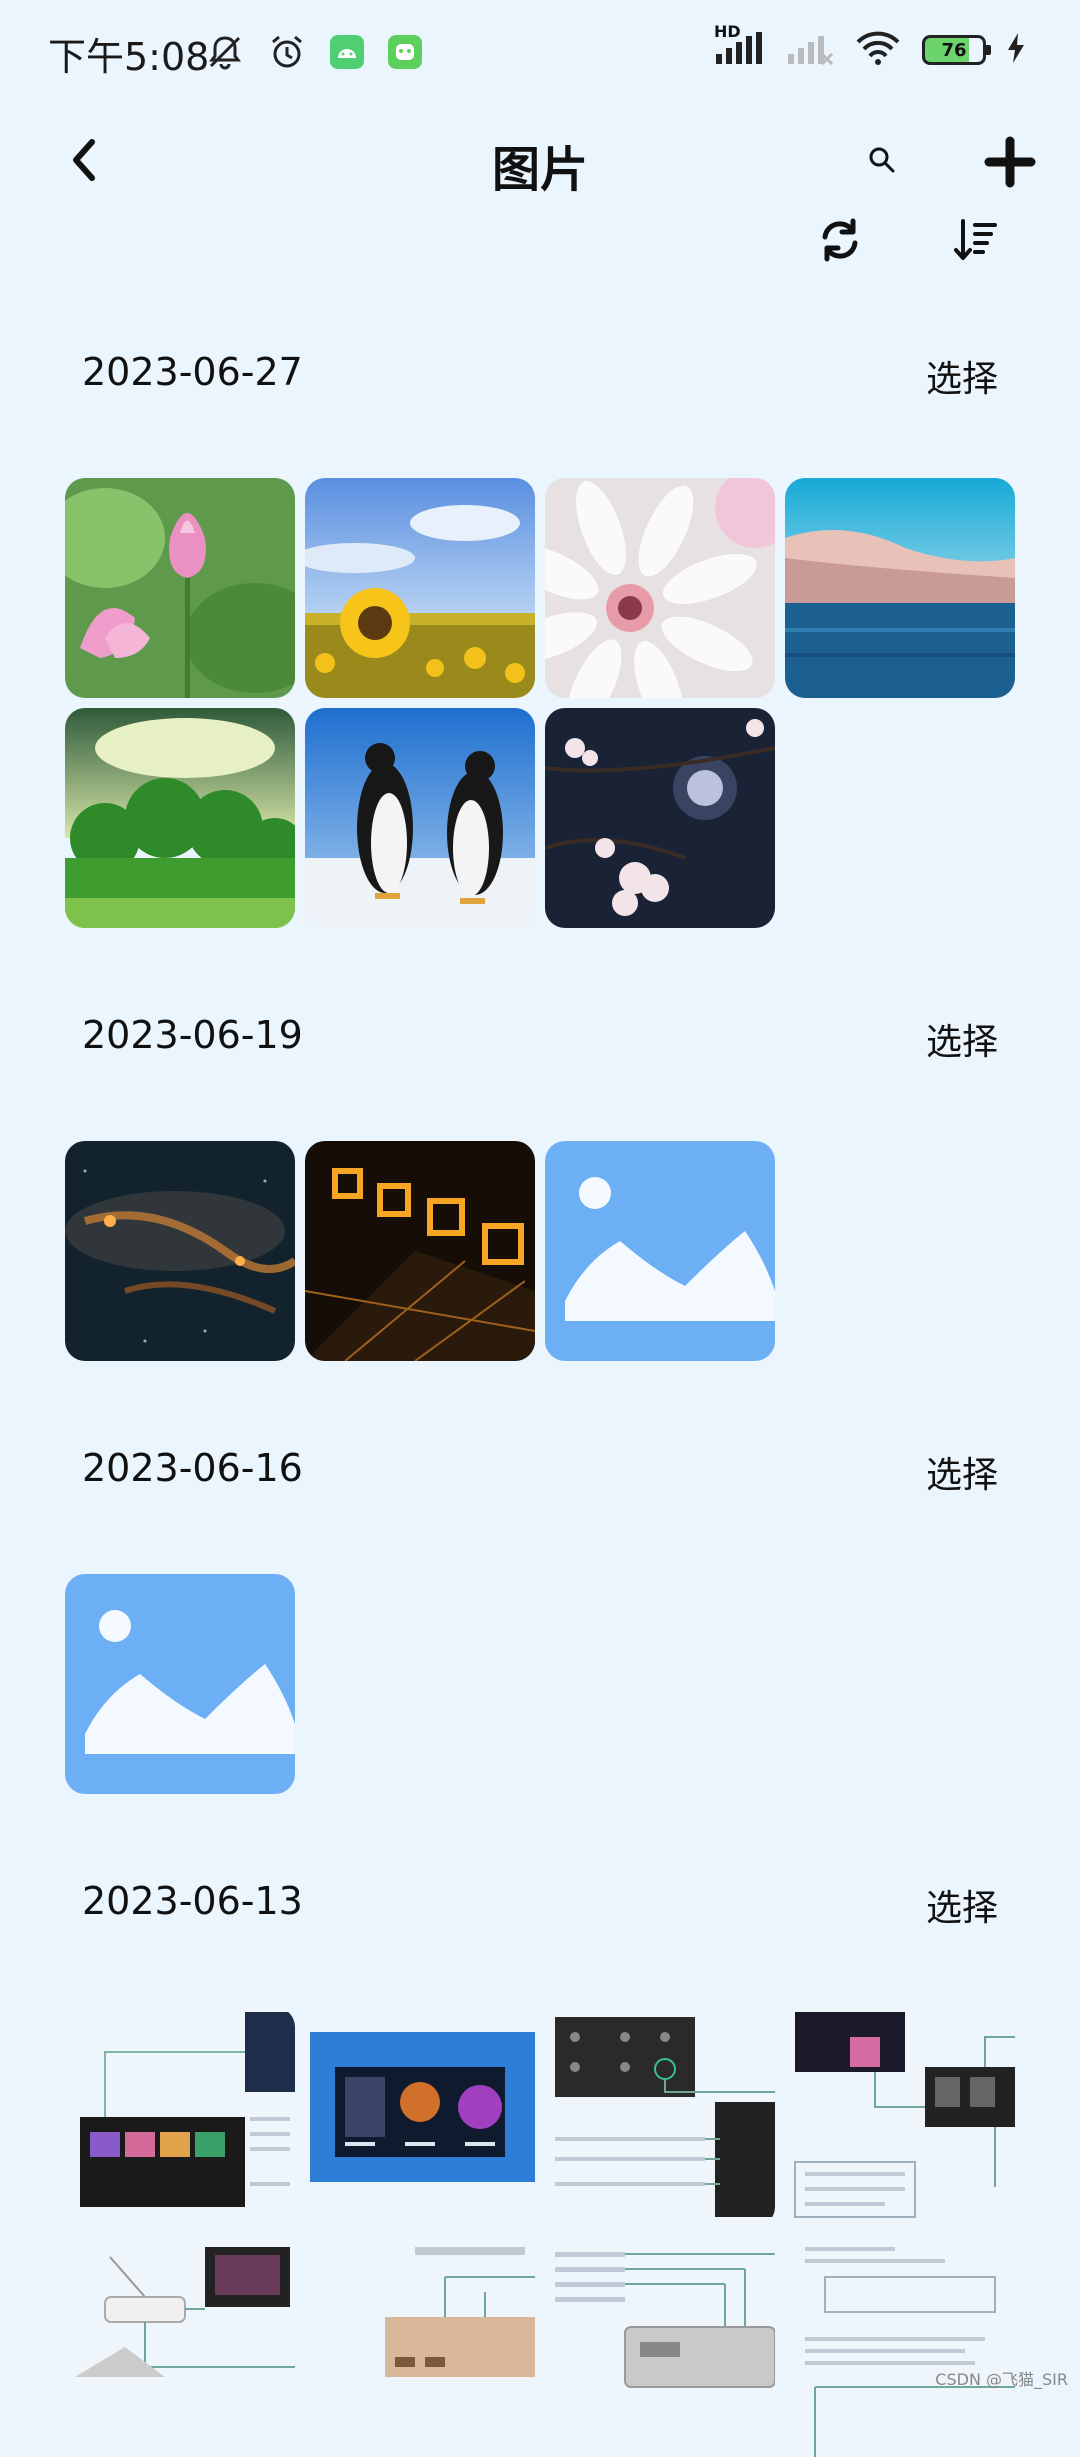  I want to click on status-bar: 下午5:08 HD 76, so click(540, 52).